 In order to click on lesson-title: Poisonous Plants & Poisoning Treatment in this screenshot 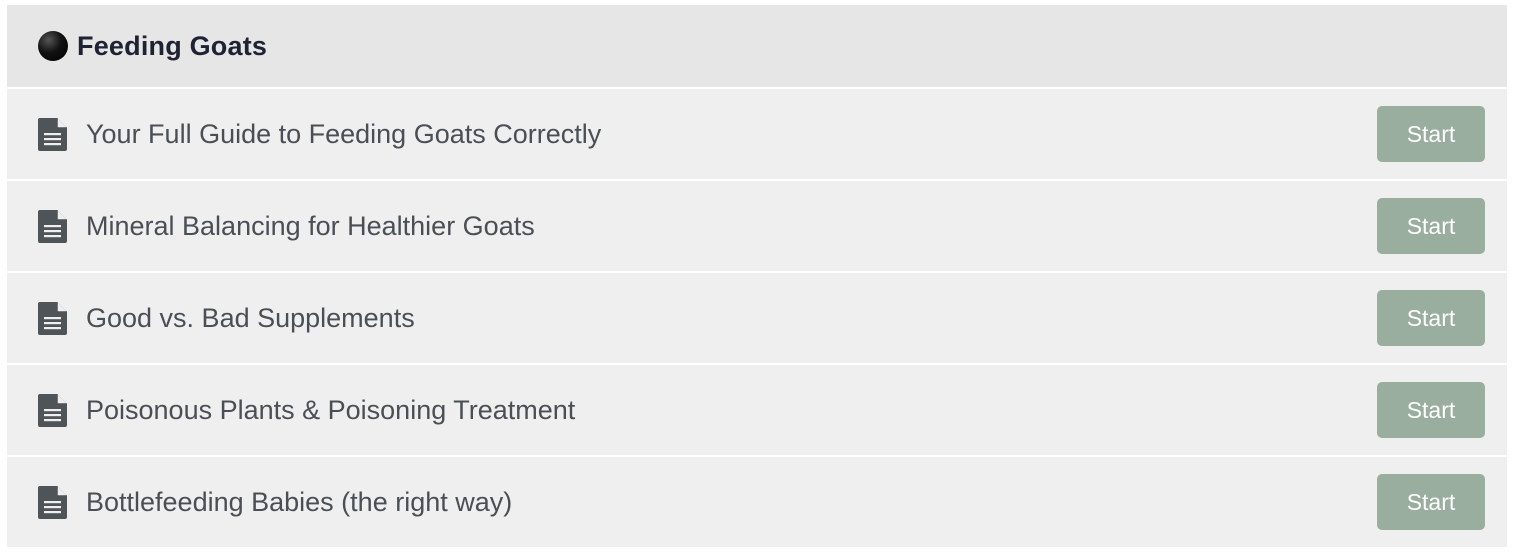, I will do `click(331, 409)`.